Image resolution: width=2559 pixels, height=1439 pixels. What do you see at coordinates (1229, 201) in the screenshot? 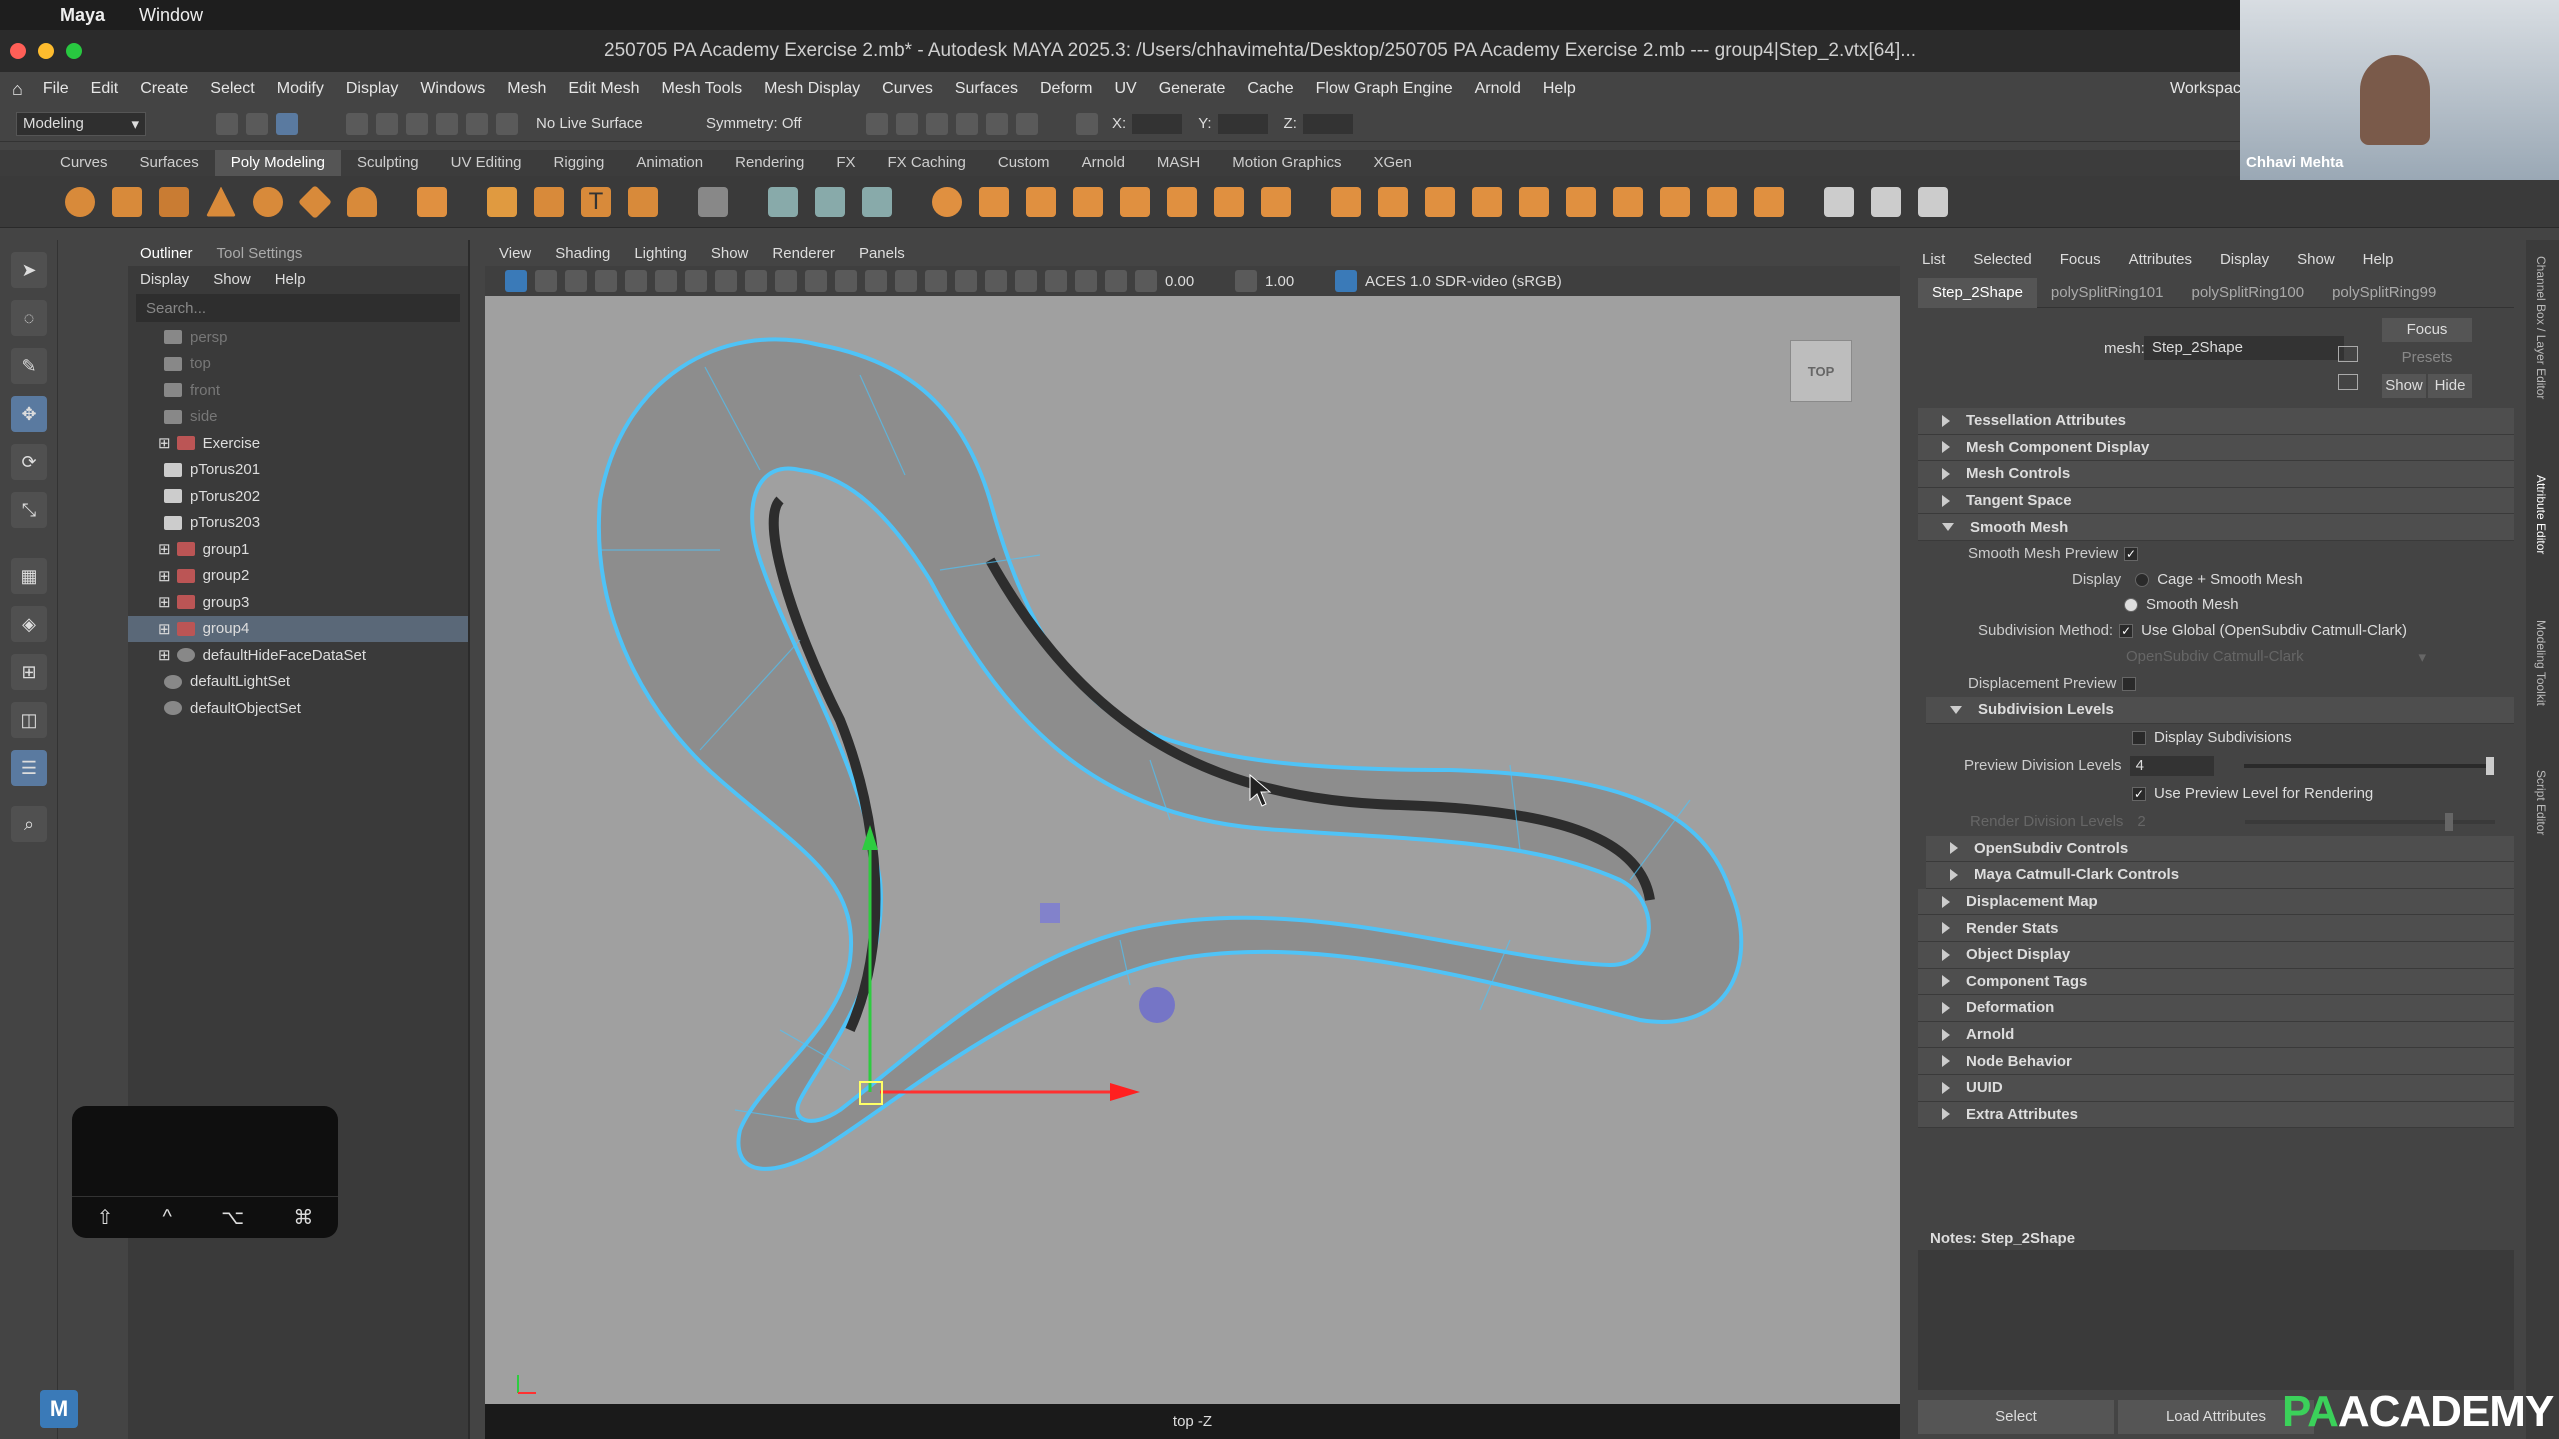
I see `bridge-icon` at bounding box center [1229, 201].